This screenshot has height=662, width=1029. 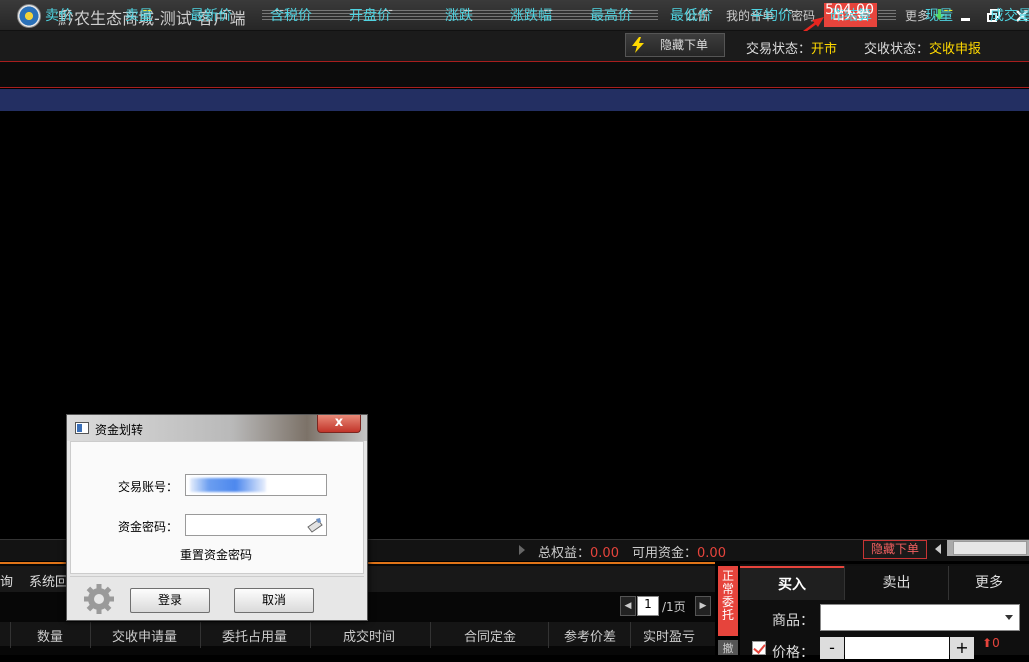 I want to click on available-funds: 可用资金：0.00, so click(x=679, y=553).